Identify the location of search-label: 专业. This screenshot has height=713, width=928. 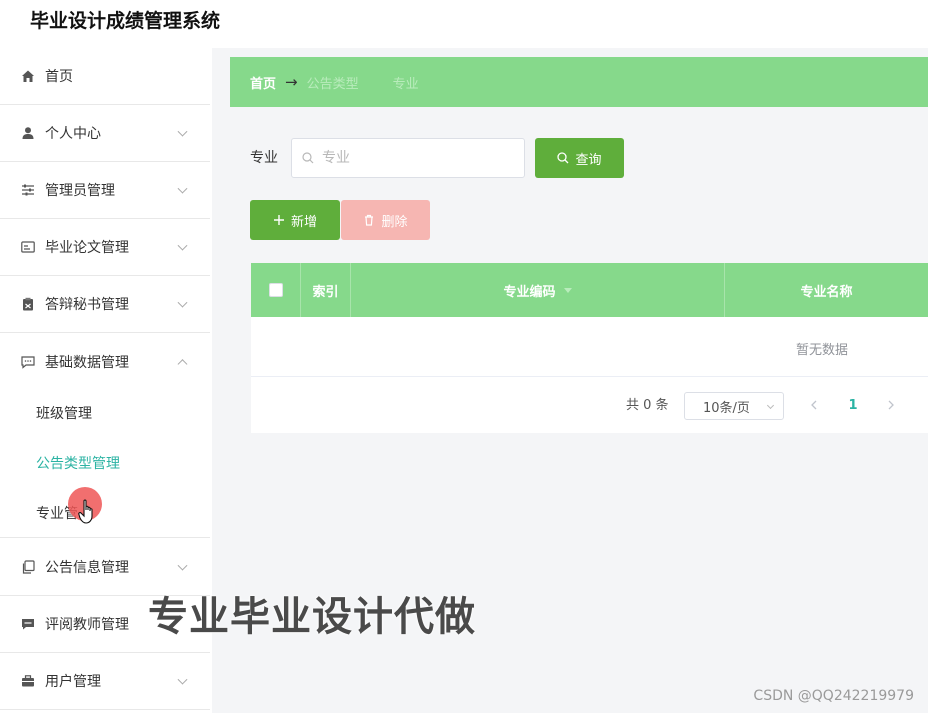
(264, 158).